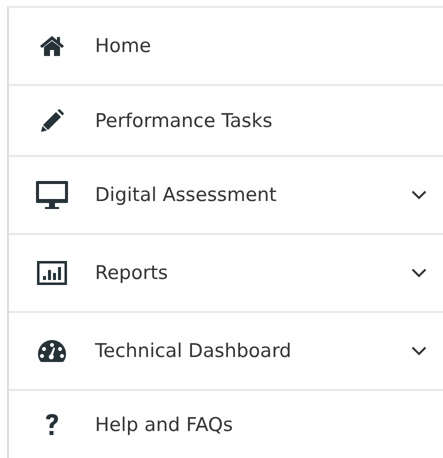  Describe the element at coordinates (226, 424) in the screenshot. I see `menu-item: Help and FAQs` at that location.